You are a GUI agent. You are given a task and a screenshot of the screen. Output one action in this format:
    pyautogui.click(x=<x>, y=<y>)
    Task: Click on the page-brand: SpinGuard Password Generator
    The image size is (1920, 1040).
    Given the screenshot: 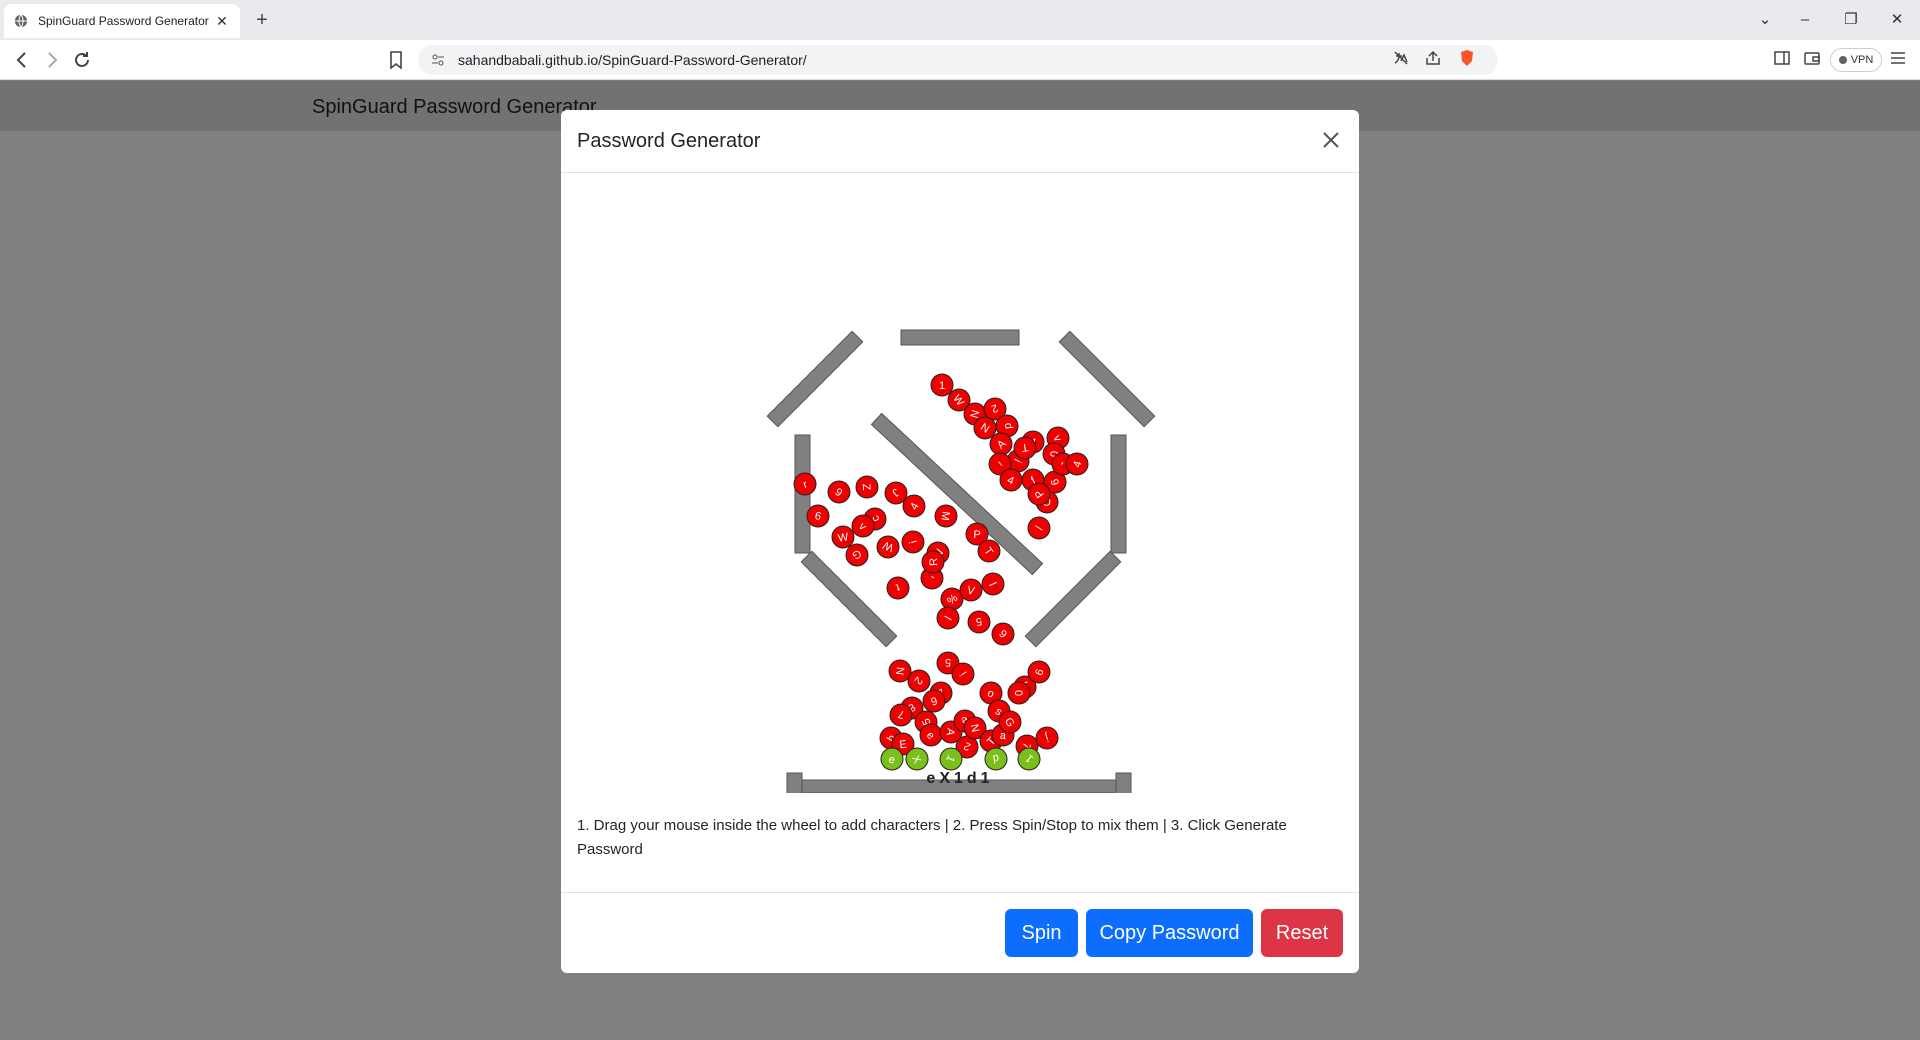 What is the action you would take?
    pyautogui.click(x=454, y=107)
    